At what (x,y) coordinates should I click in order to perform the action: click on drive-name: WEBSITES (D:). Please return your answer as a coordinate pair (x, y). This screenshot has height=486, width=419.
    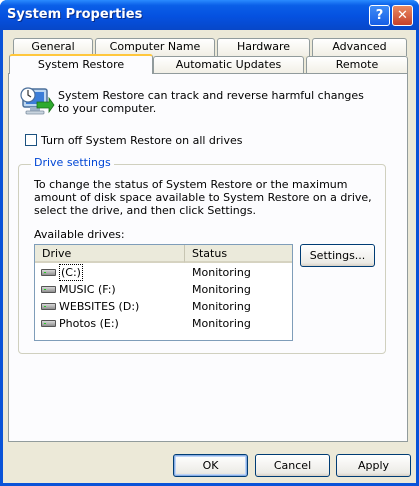
    Looking at the image, I should click on (99, 306).